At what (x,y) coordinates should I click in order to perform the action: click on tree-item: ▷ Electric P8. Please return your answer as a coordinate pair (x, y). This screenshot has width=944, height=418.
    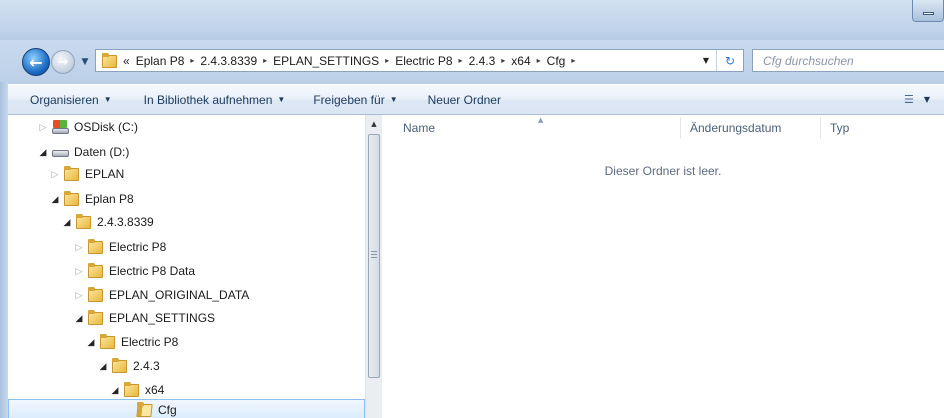
    Looking at the image, I should click on (186, 247).